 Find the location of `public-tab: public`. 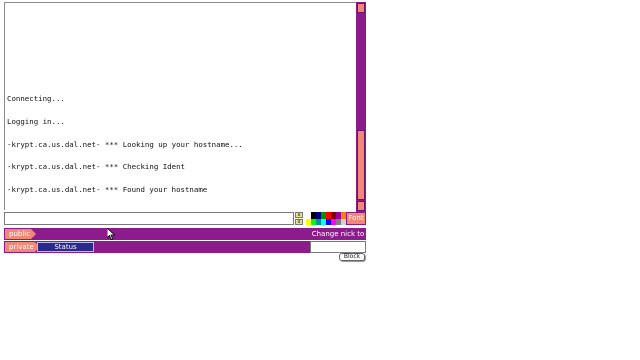

public-tab: public is located at coordinates (20, 234).